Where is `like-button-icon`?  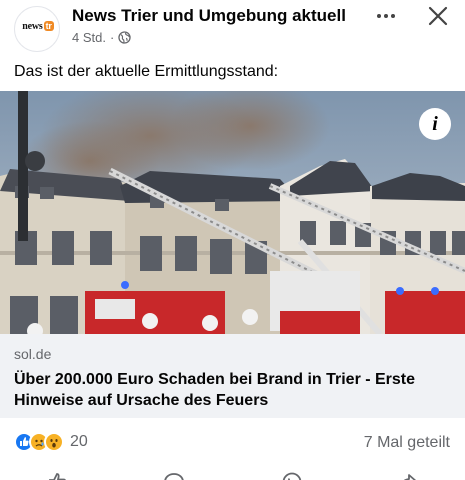 like-button-icon is located at coordinates (58, 475).